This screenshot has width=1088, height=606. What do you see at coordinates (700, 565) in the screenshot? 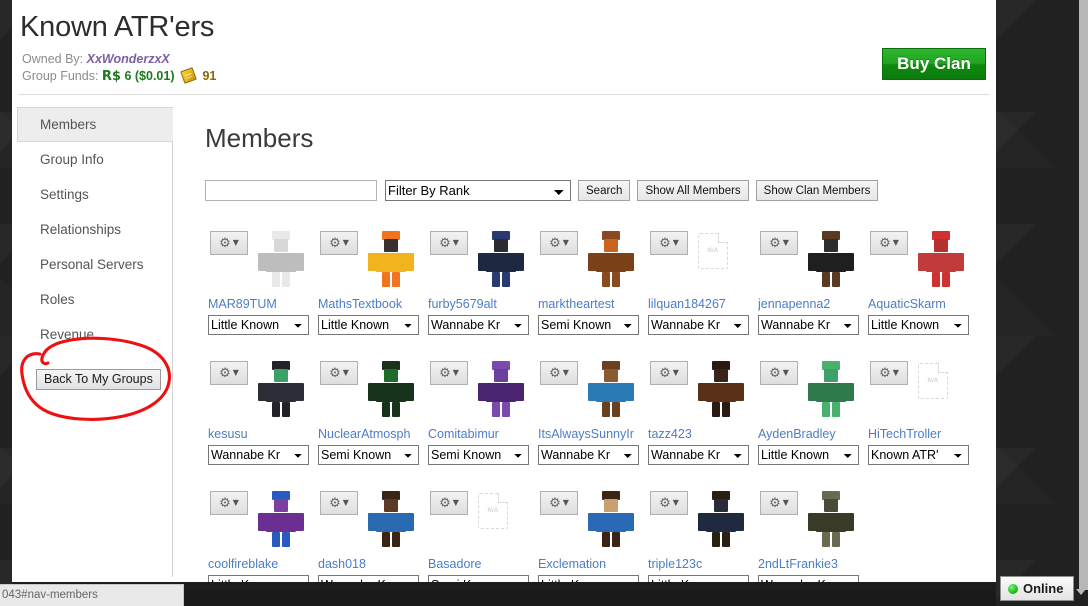
I see `member-name-link: triple123c` at bounding box center [700, 565].